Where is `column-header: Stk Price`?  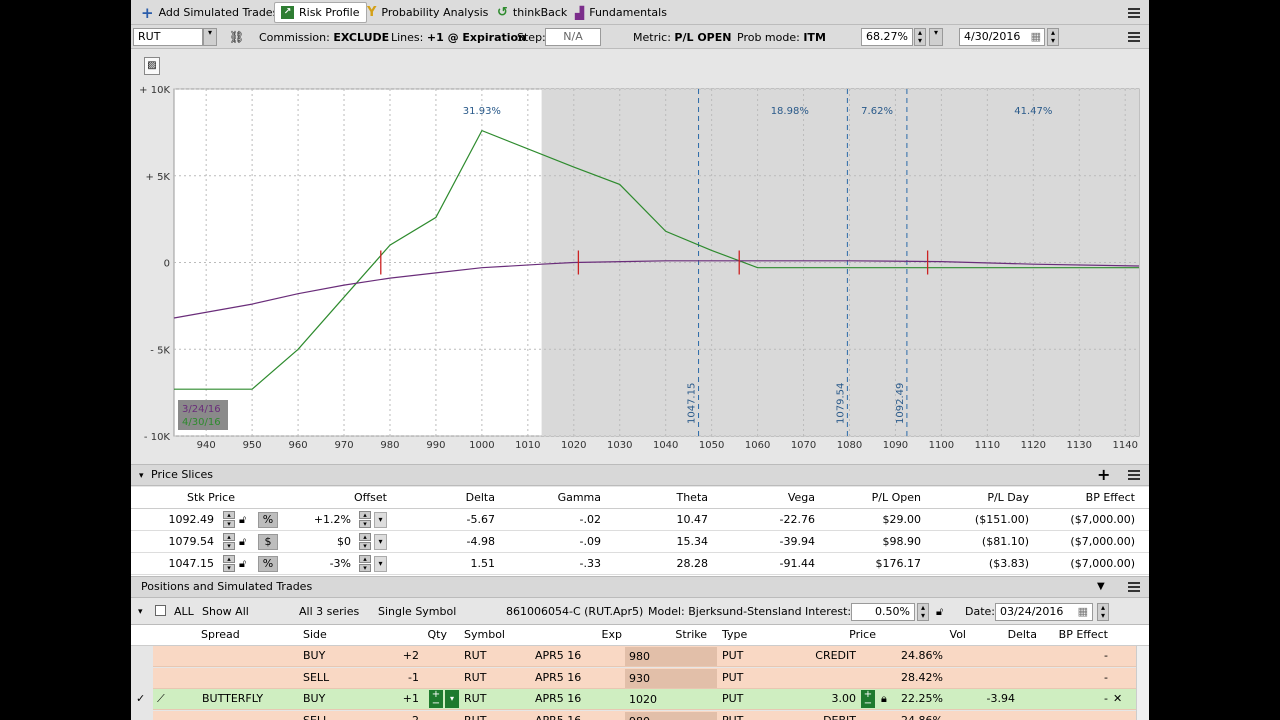 column-header: Stk Price is located at coordinates (211, 498).